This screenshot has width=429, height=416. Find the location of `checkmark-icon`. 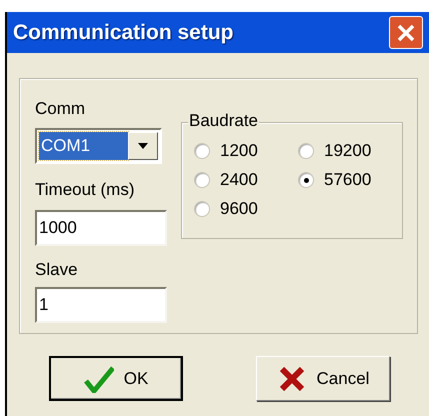

checkmark-icon is located at coordinates (99, 378).